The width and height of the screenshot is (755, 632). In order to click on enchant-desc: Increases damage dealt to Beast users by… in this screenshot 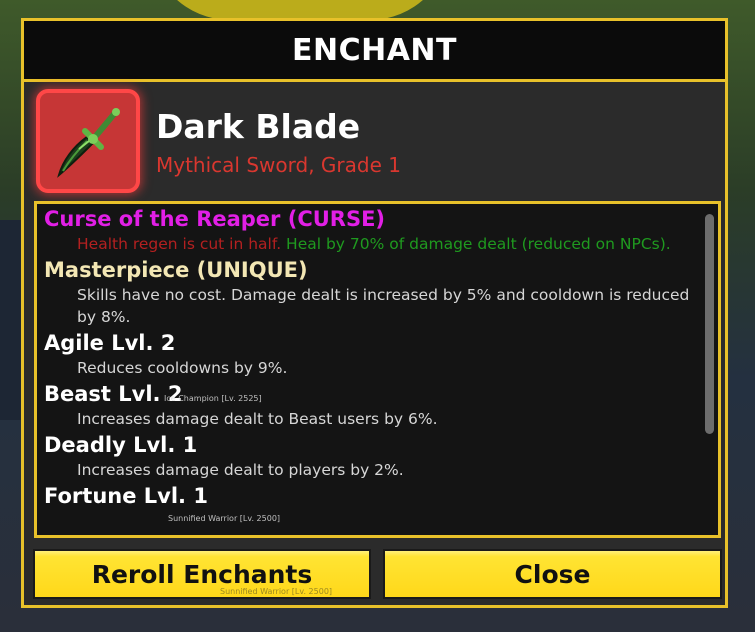, I will do `click(369, 419)`.